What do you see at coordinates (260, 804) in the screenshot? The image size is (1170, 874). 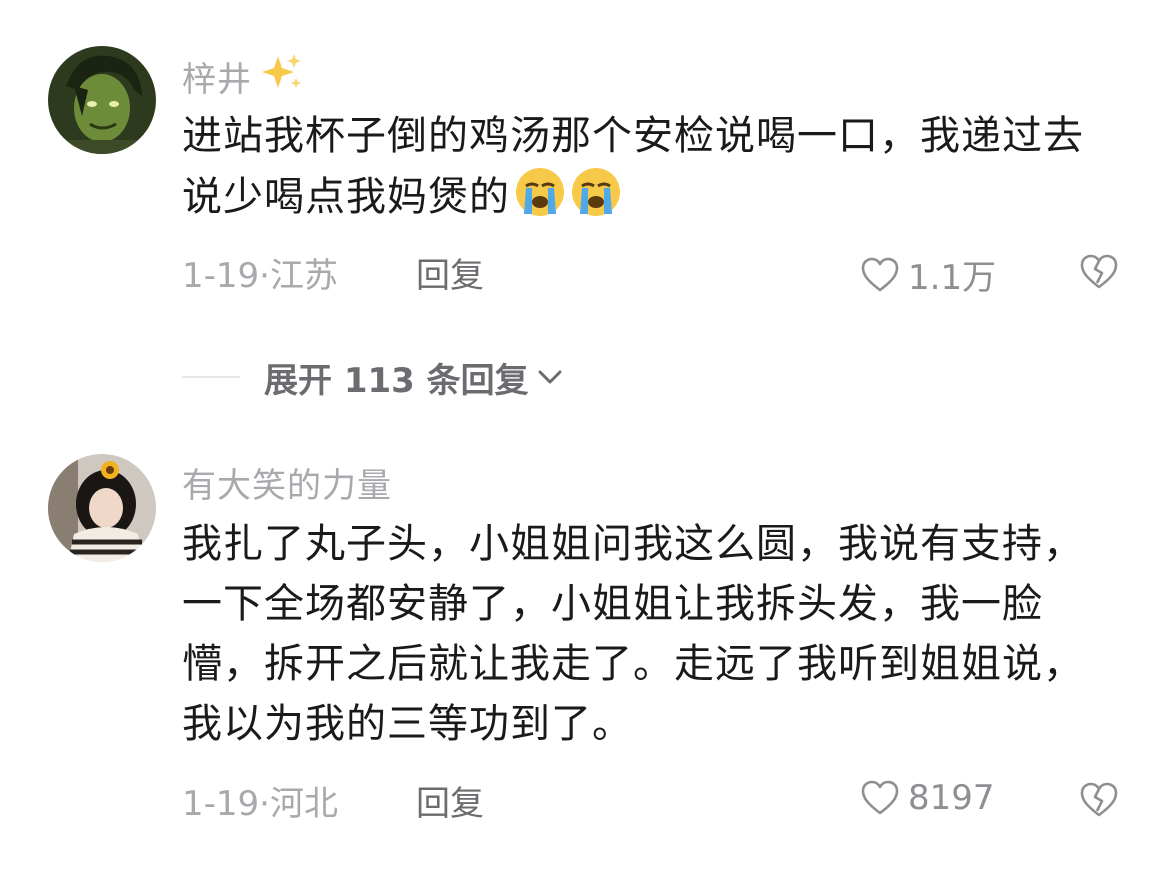 I see `date-location: 1-19·河北` at bounding box center [260, 804].